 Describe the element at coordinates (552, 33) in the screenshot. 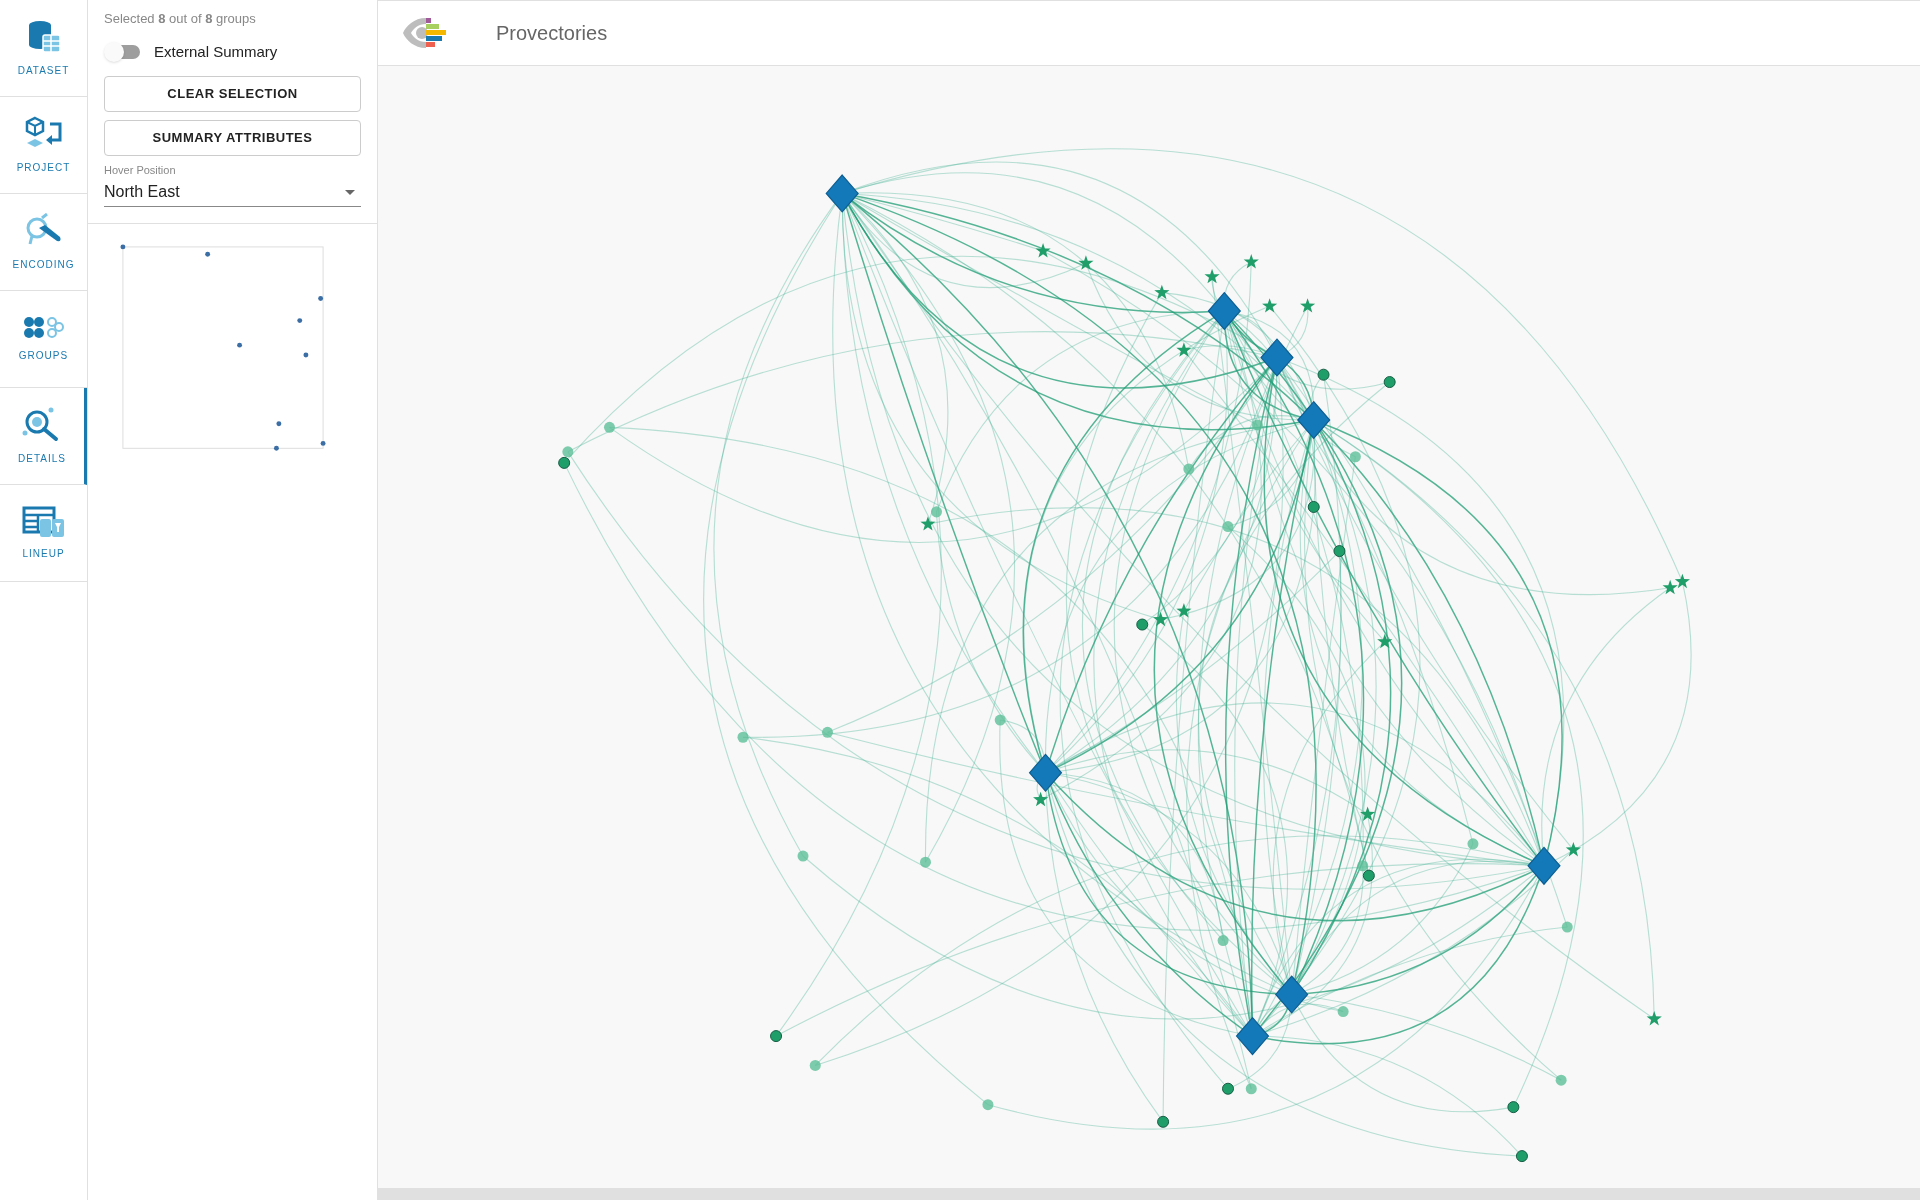

I see `app-title: Provectories` at that location.